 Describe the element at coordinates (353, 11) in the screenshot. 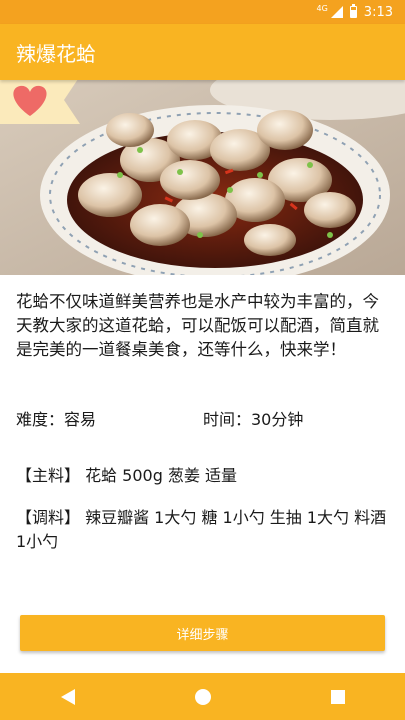

I see `battery-icon` at that location.